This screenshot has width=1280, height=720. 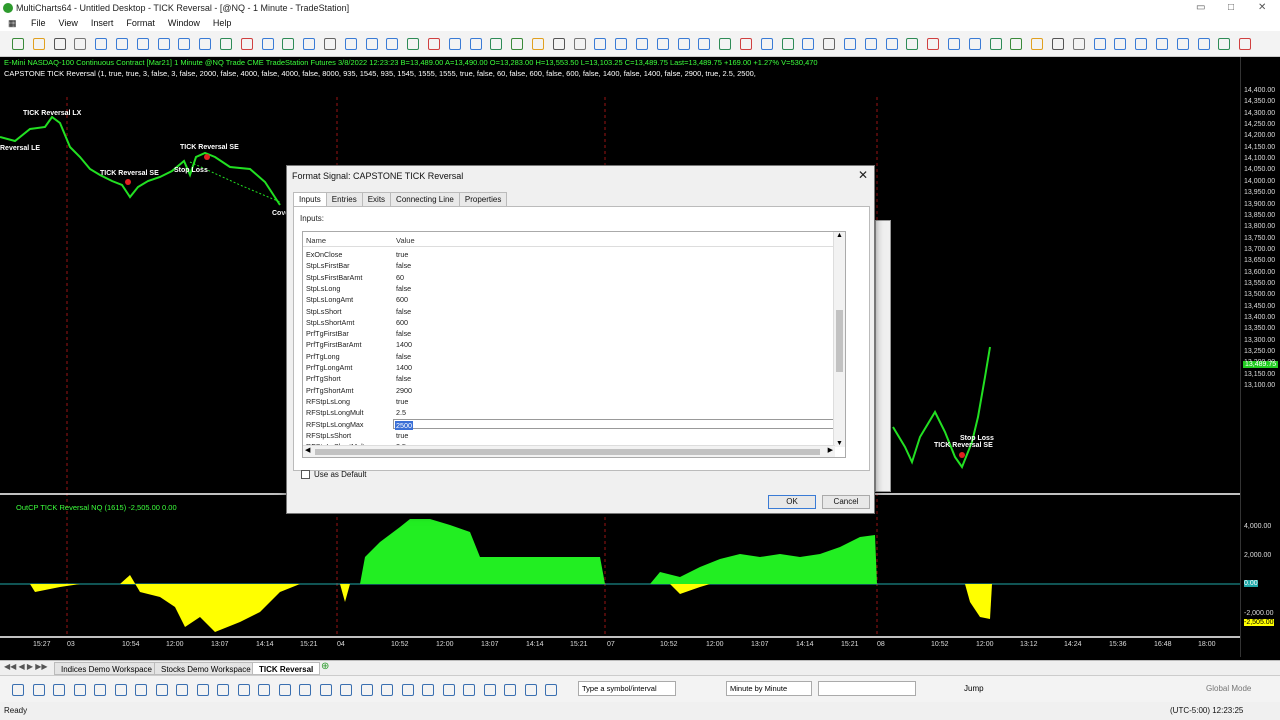 I want to click on input-row: RFStpLsLongMax 2500, so click(x=568, y=424).